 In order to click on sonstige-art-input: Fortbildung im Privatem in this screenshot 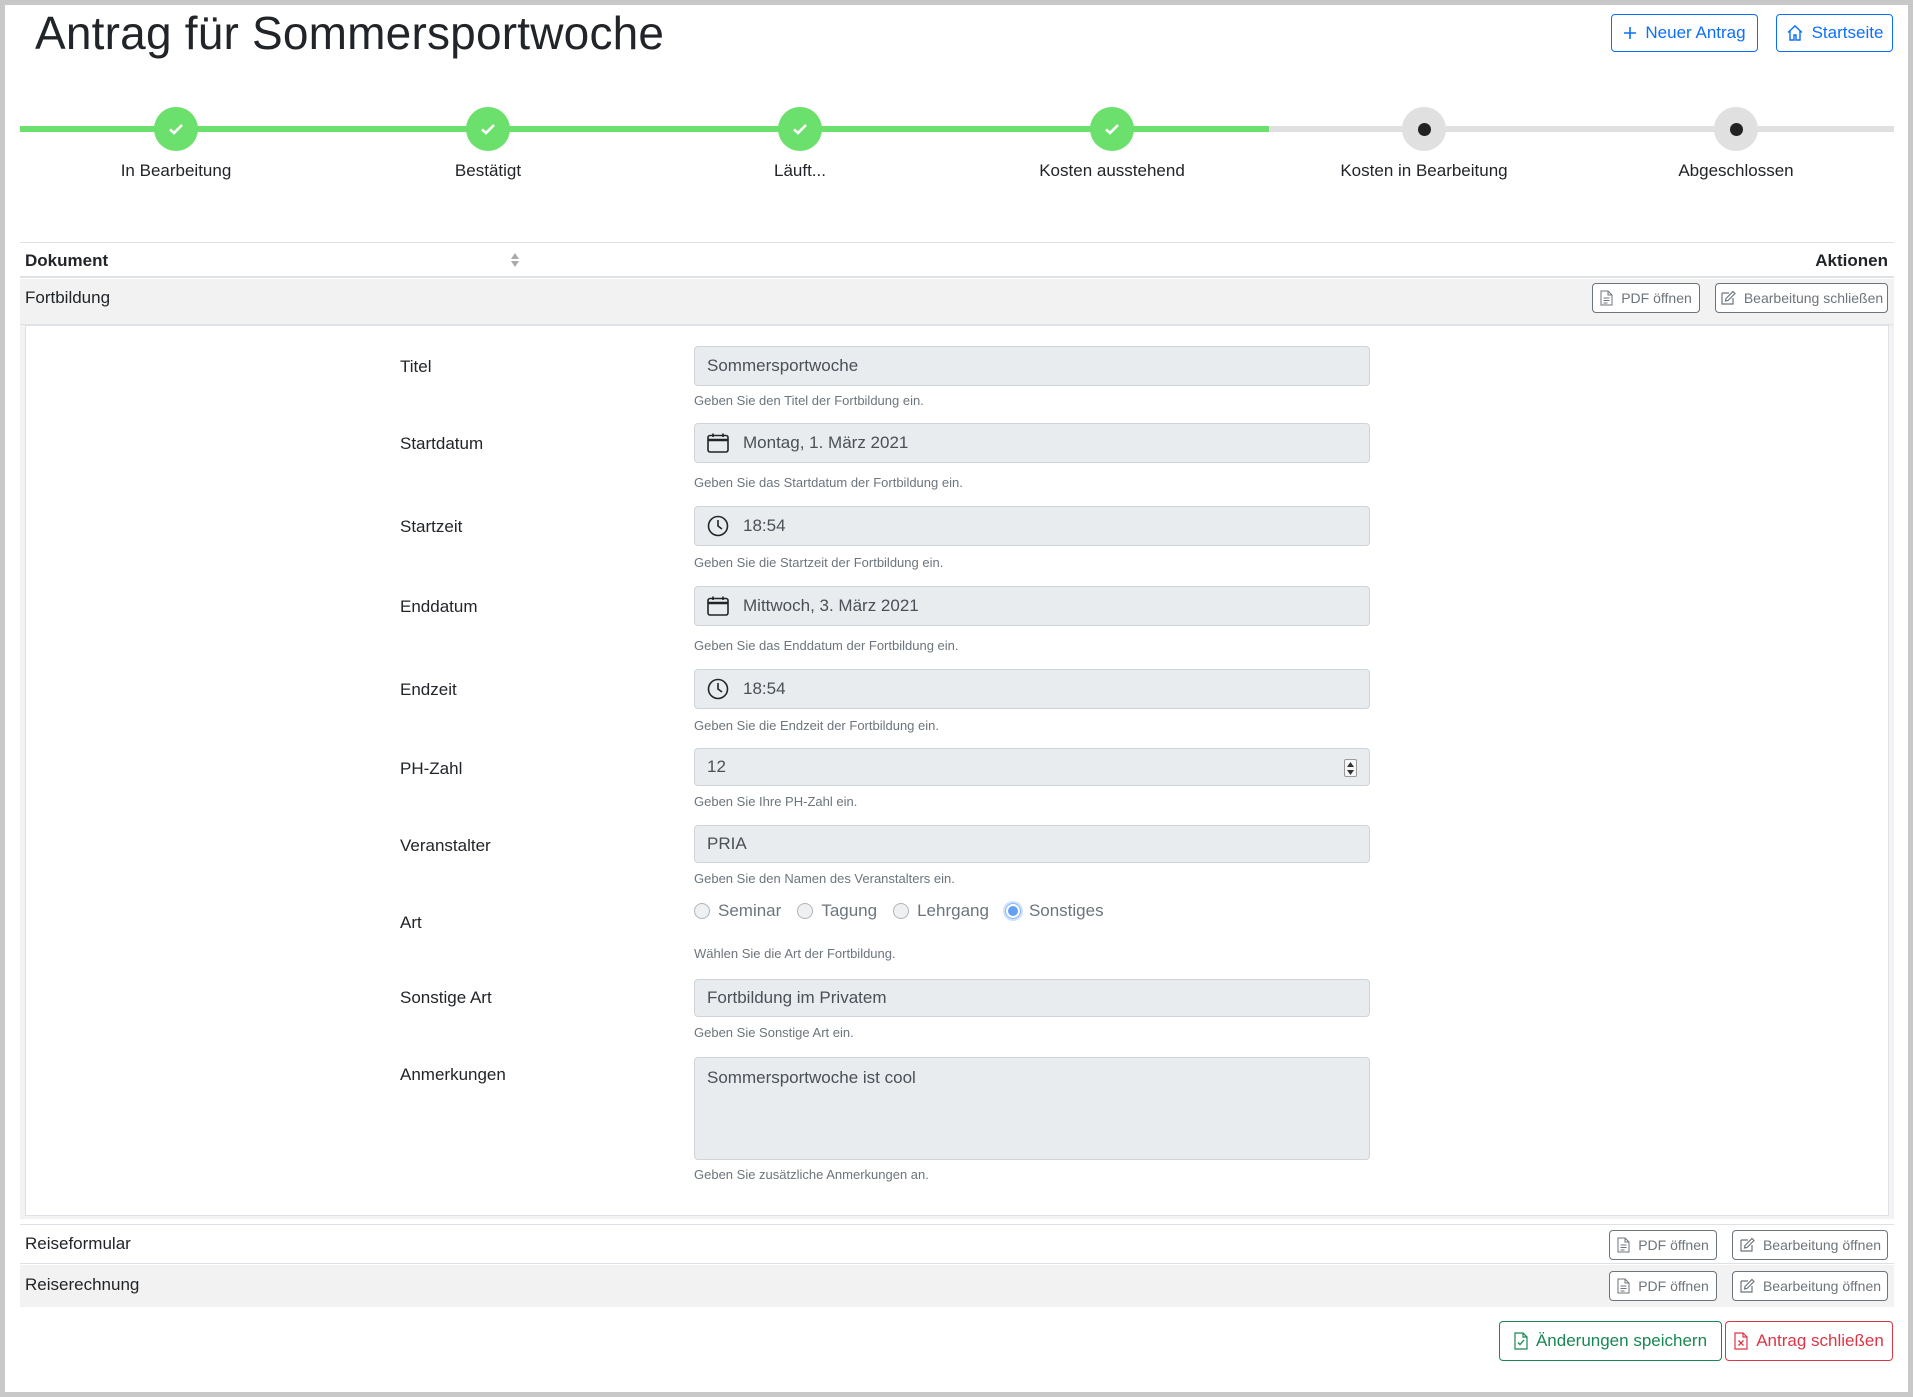, I will do `click(1032, 998)`.